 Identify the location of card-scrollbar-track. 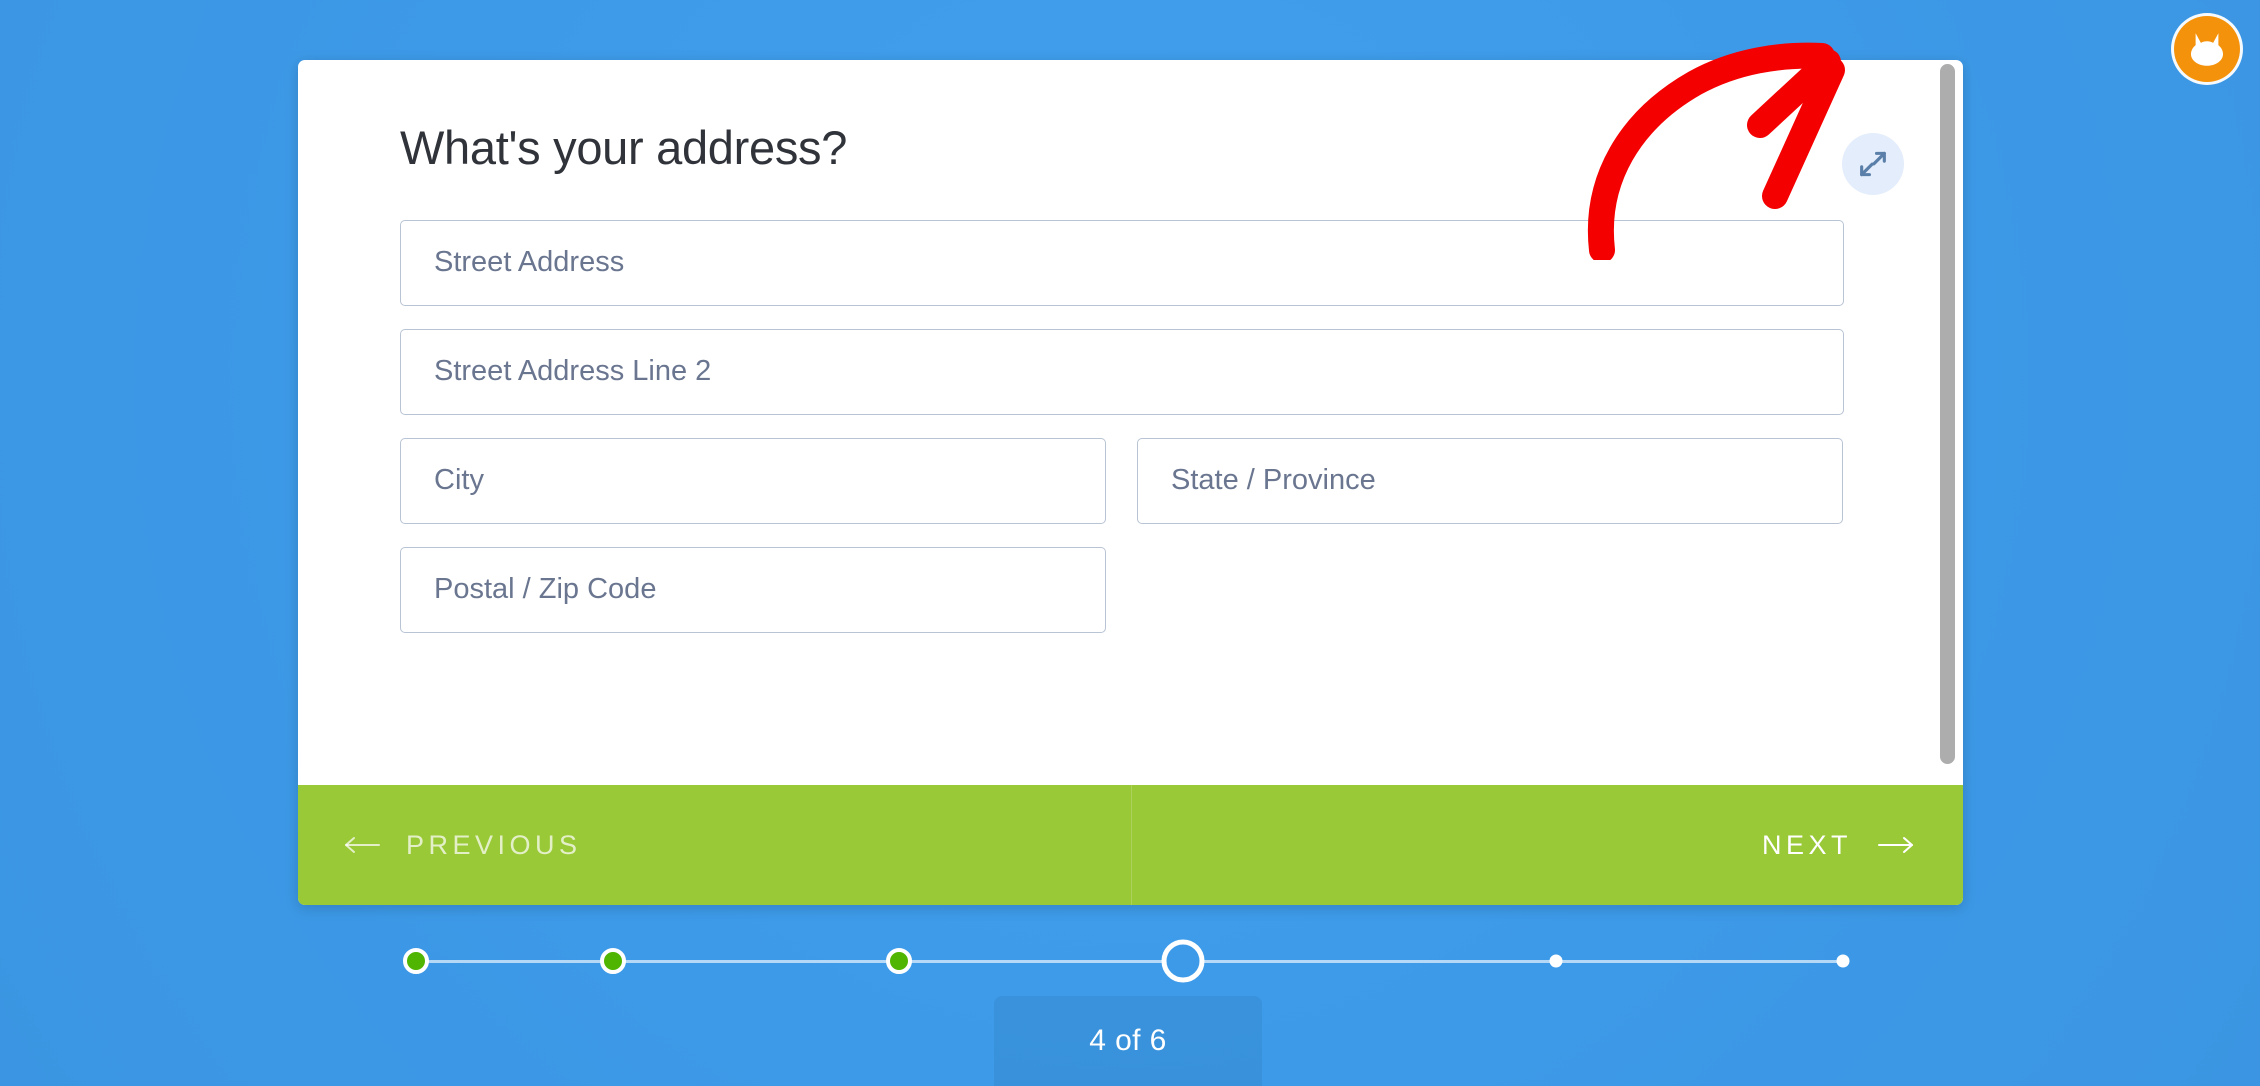
(1947, 422).